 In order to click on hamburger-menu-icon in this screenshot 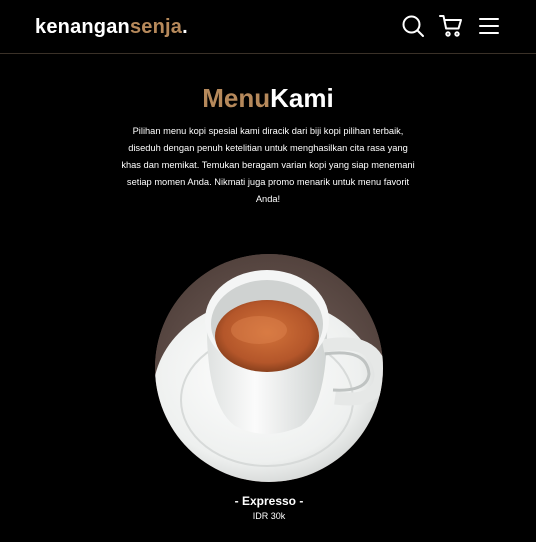, I will do `click(489, 26)`.